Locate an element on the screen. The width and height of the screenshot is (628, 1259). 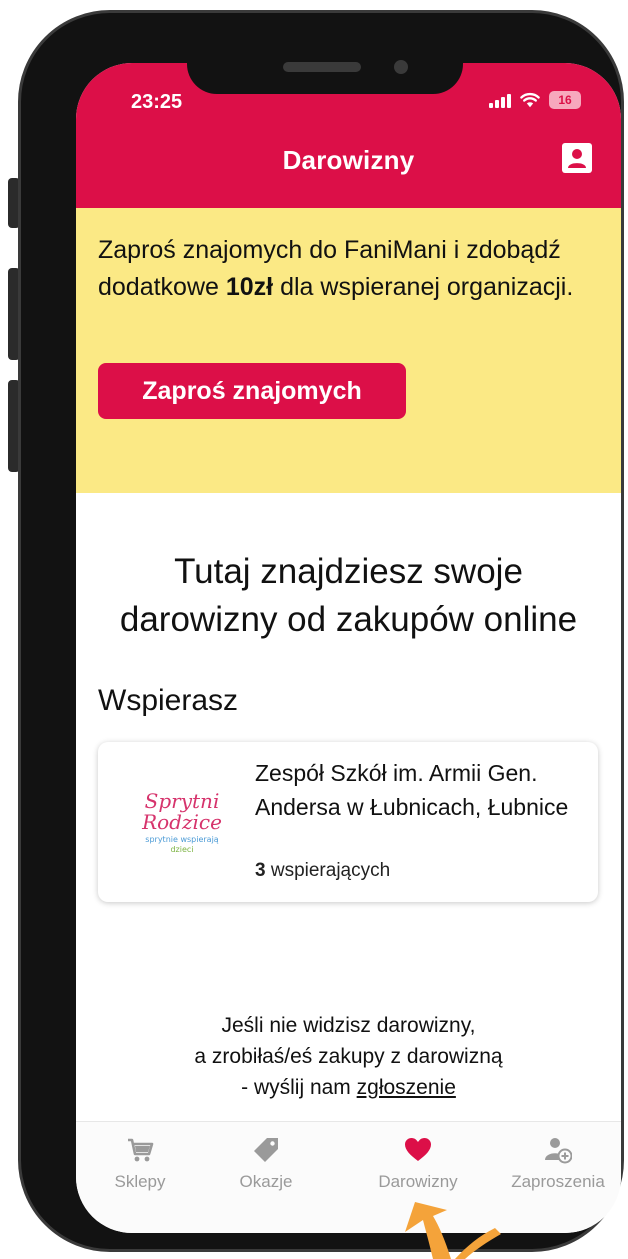
status-icons: 16 is located at coordinates (535, 100).